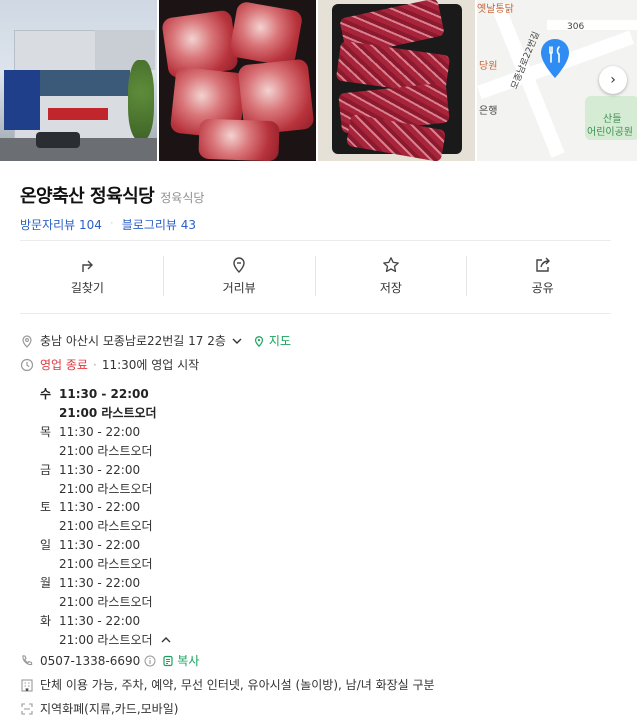 The image size is (637, 723). I want to click on directions-icon, so click(88, 266).